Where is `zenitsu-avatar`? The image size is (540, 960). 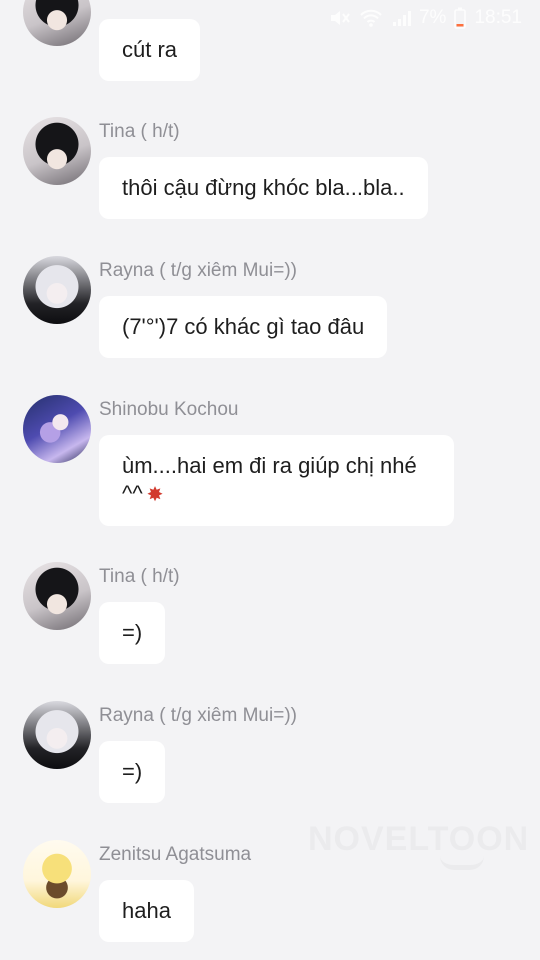
zenitsu-avatar is located at coordinates (57, 874).